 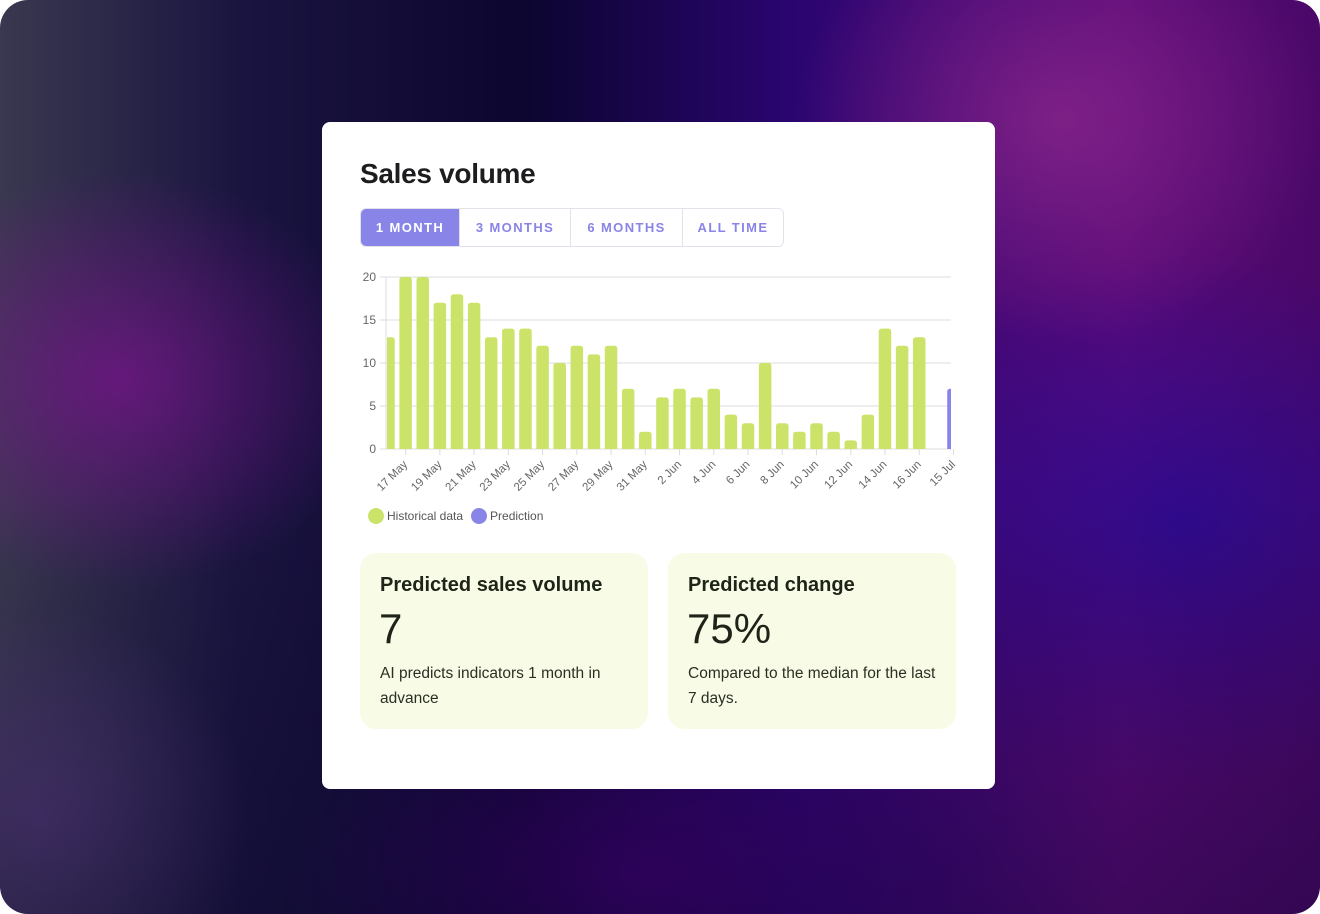 I want to click on tab-1-month: 1 MONTH, so click(x=410, y=227).